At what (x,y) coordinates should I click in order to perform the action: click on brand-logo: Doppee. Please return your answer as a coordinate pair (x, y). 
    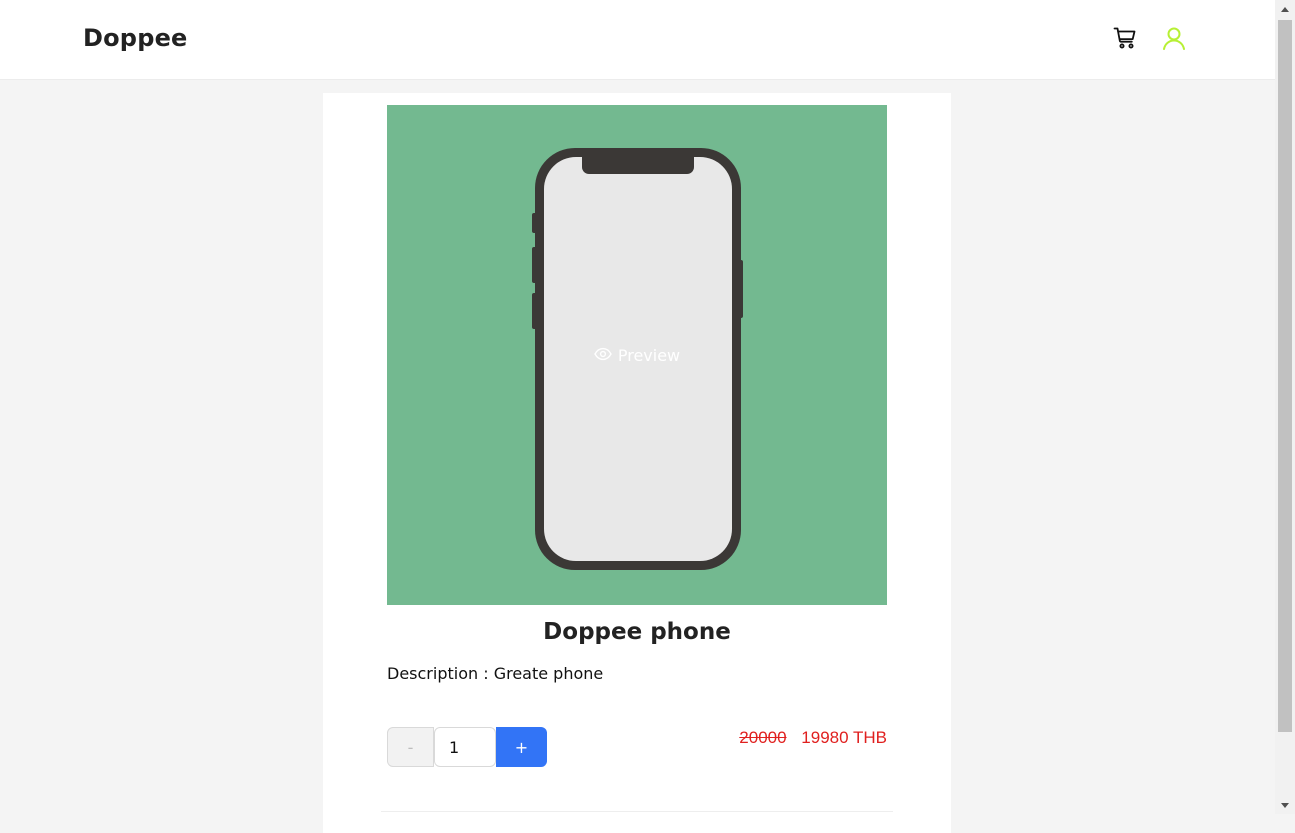
    Looking at the image, I should click on (135, 38).